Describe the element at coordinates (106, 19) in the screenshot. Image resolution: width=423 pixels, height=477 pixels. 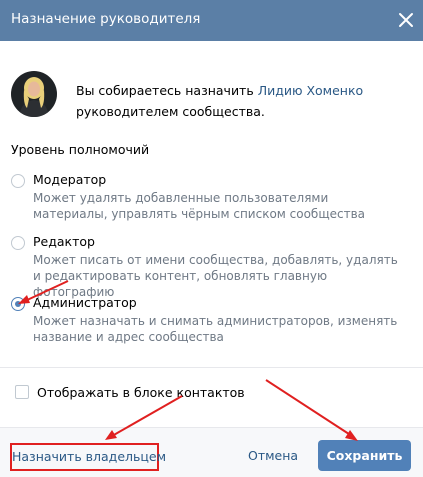
I see `dialog-title: Назначение руководителя` at that location.